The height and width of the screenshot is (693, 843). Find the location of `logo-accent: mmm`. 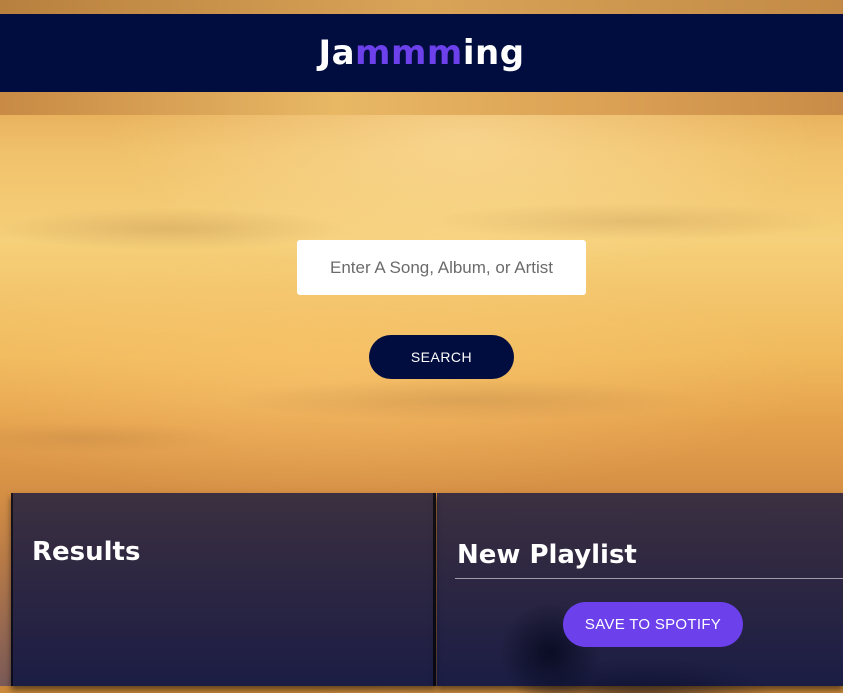

logo-accent: mmm is located at coordinates (409, 53).